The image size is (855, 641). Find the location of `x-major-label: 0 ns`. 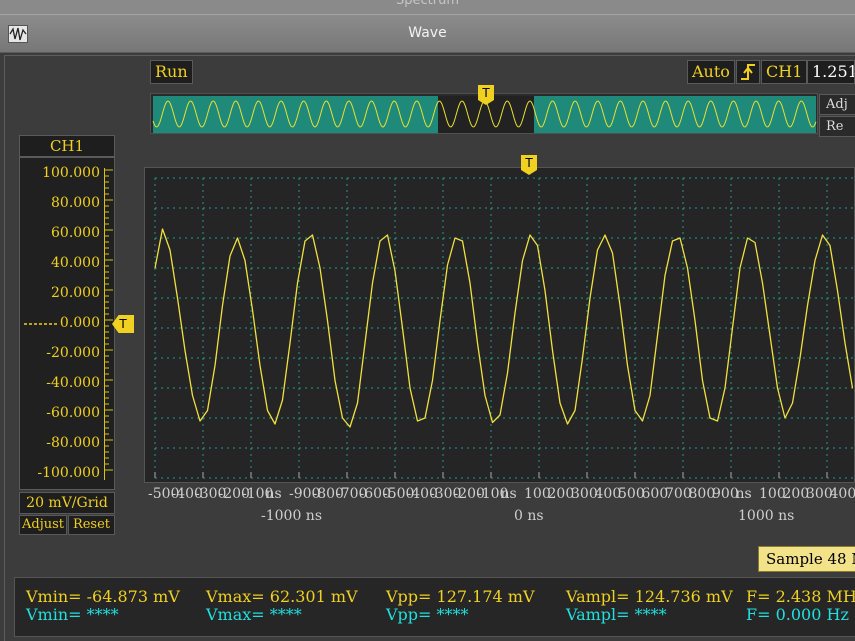

x-major-label: 0 ns is located at coordinates (529, 516).